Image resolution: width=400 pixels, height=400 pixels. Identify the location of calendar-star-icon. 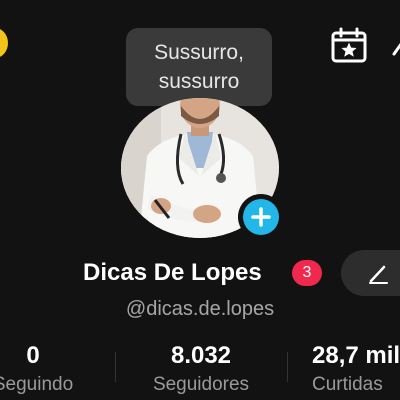
(349, 45).